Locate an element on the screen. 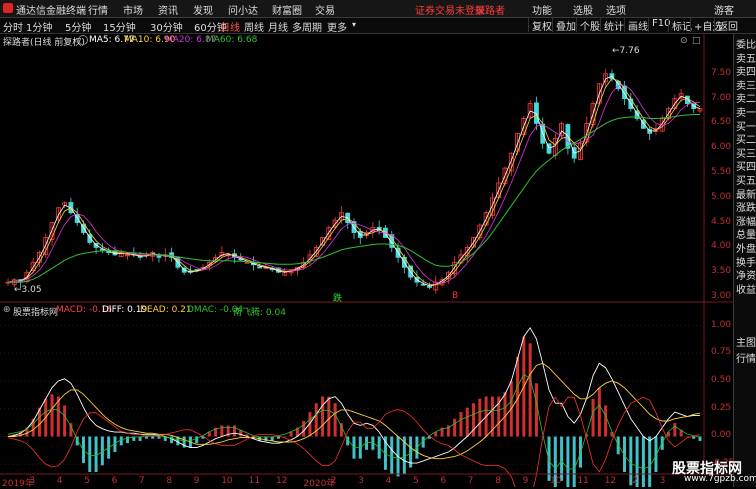  price-tick-label: 3.00 is located at coordinates (721, 296).